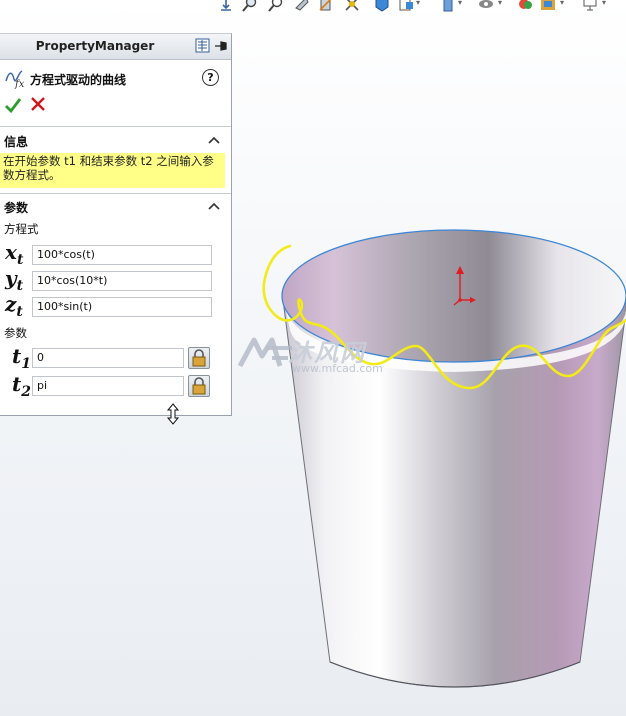 The height and width of the screenshot is (716, 626). I want to click on watermark-url: www.mfcad.com, so click(337, 368).